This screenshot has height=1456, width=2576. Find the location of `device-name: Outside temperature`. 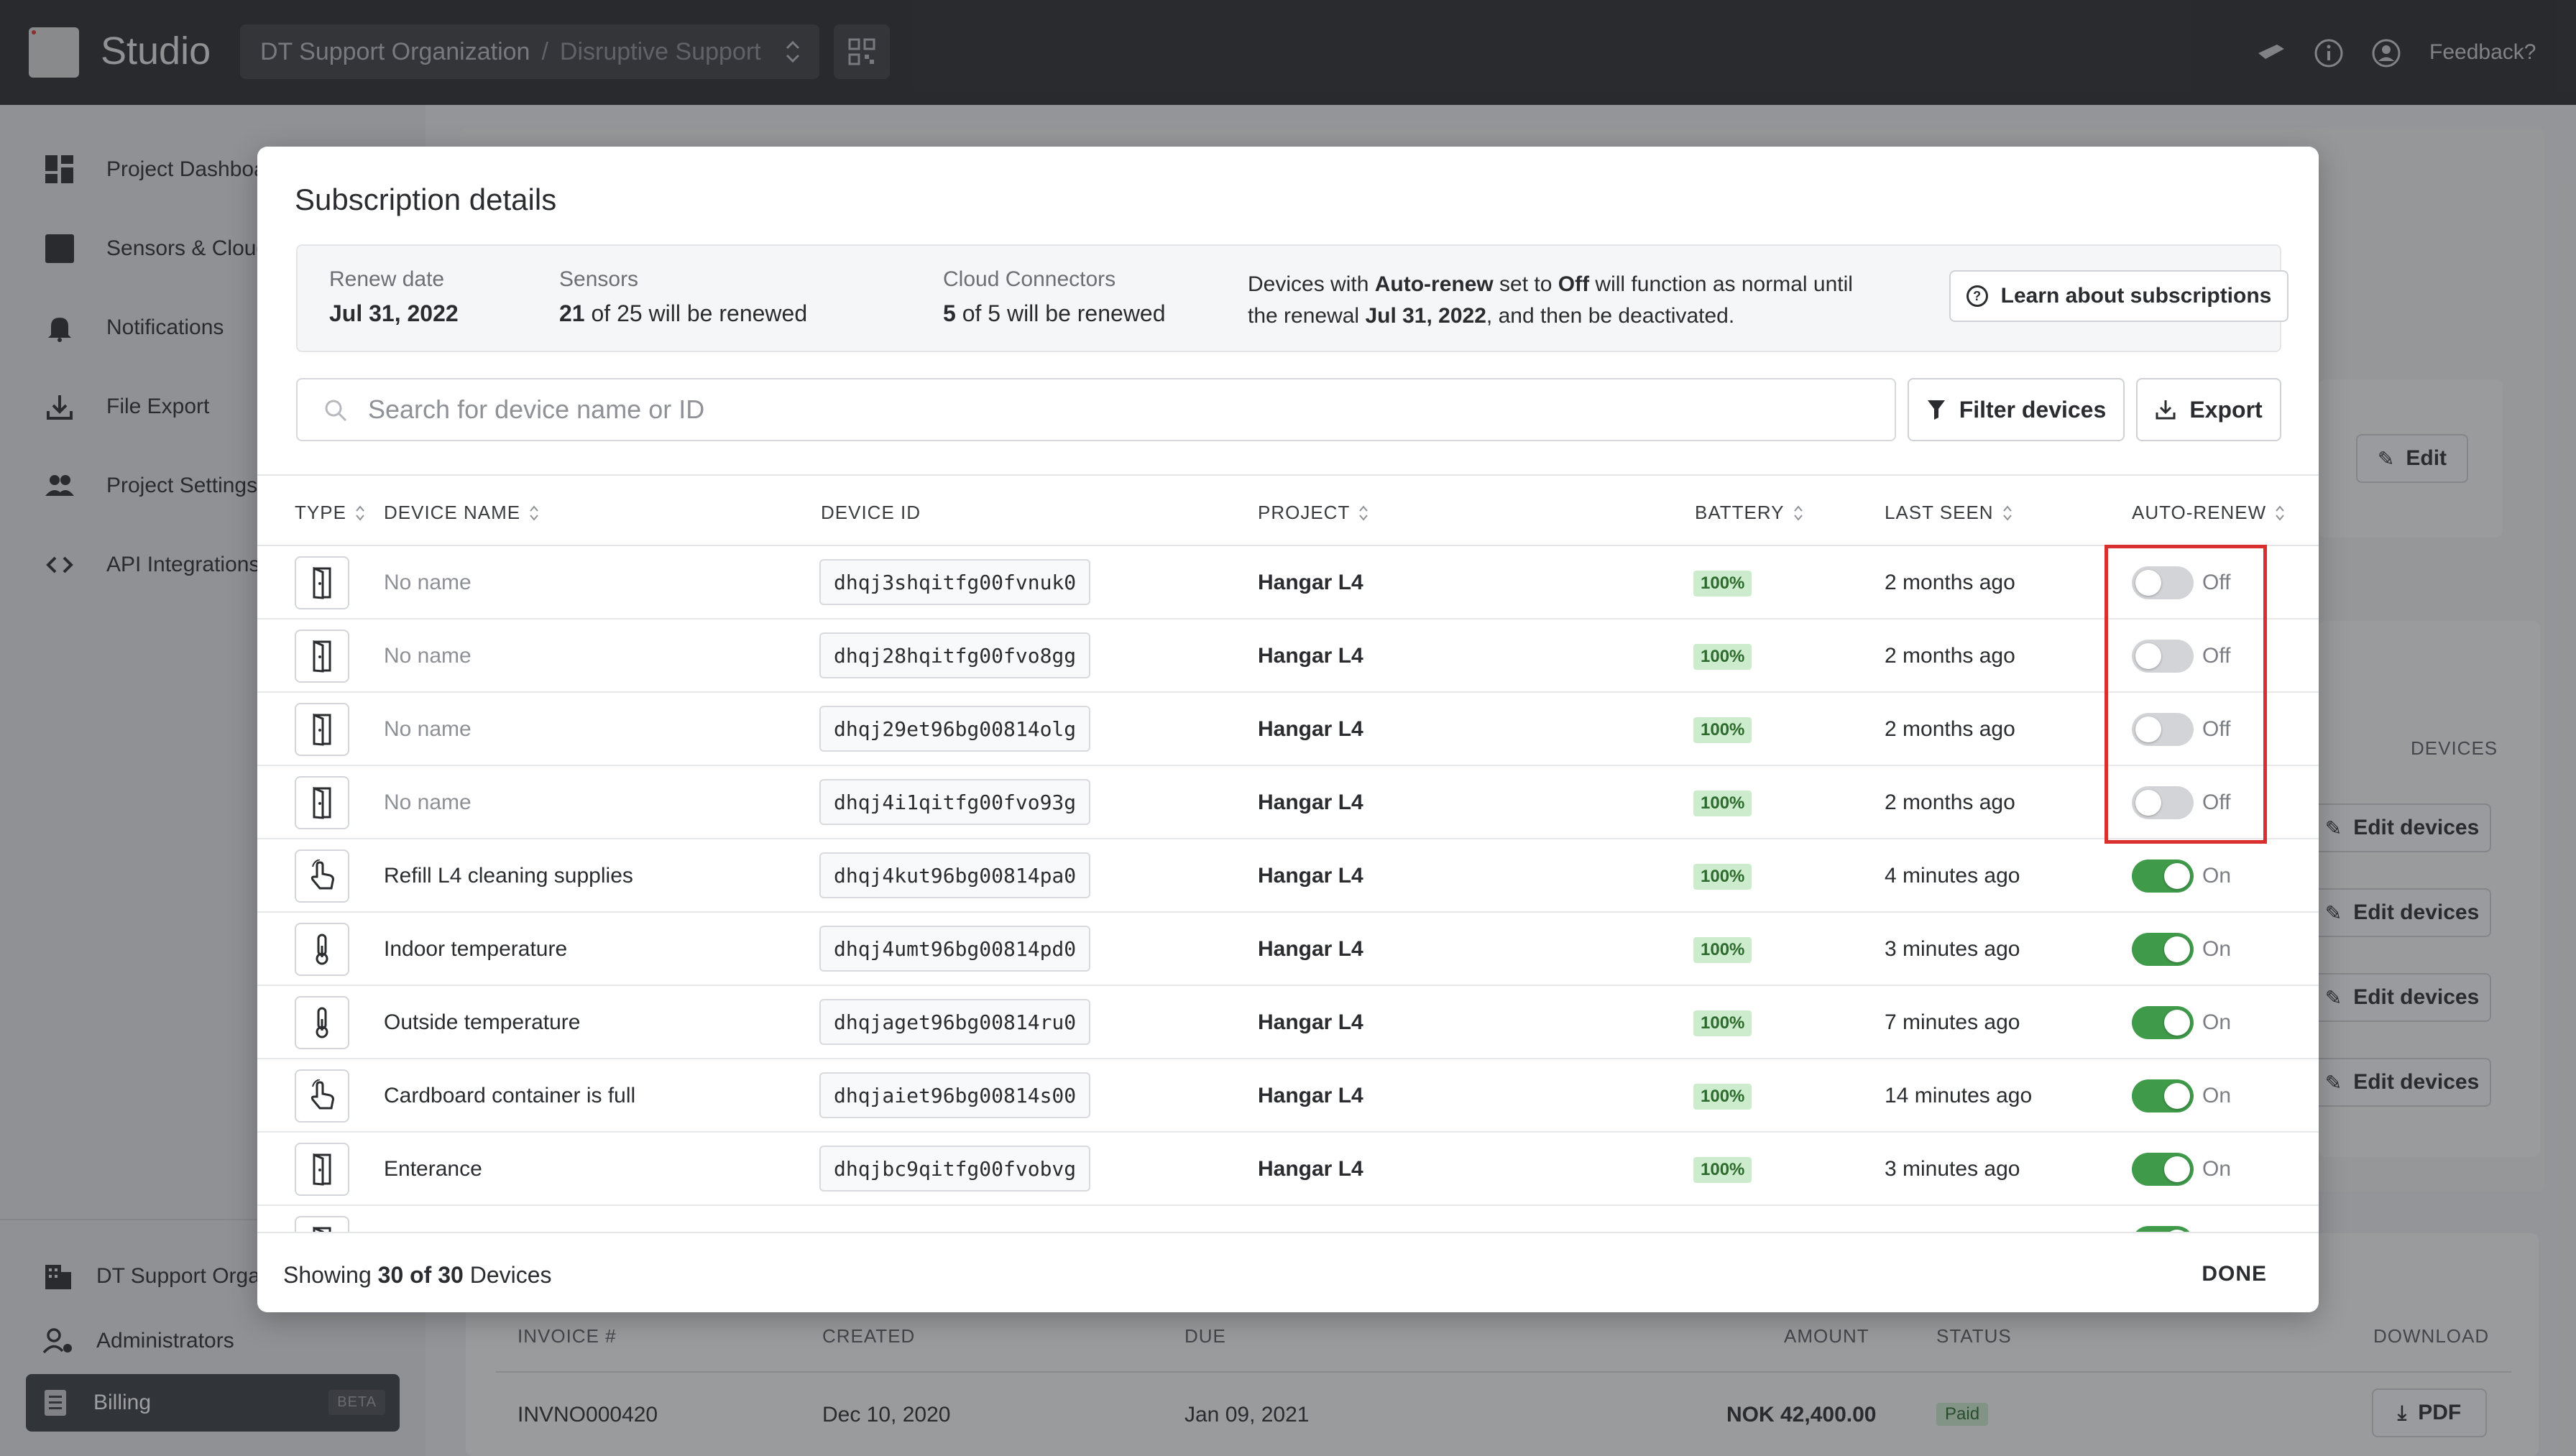

device-name: Outside temperature is located at coordinates (482, 1022).